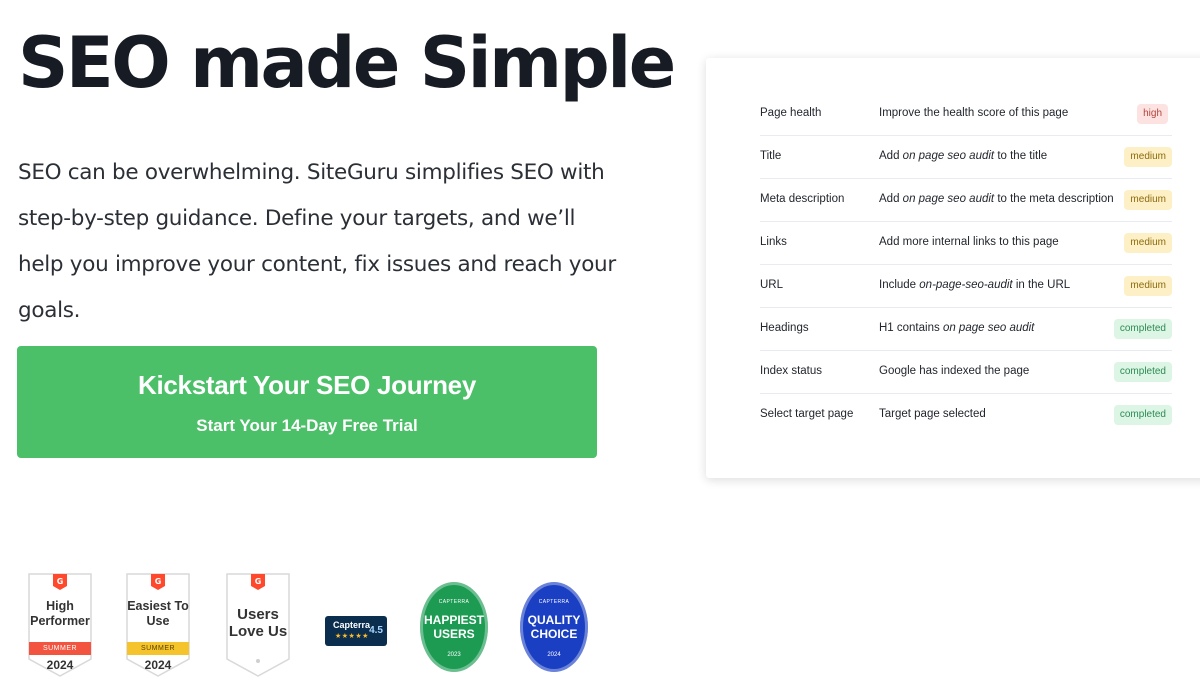  I want to click on audit-check-name: Select target page, so click(807, 414).